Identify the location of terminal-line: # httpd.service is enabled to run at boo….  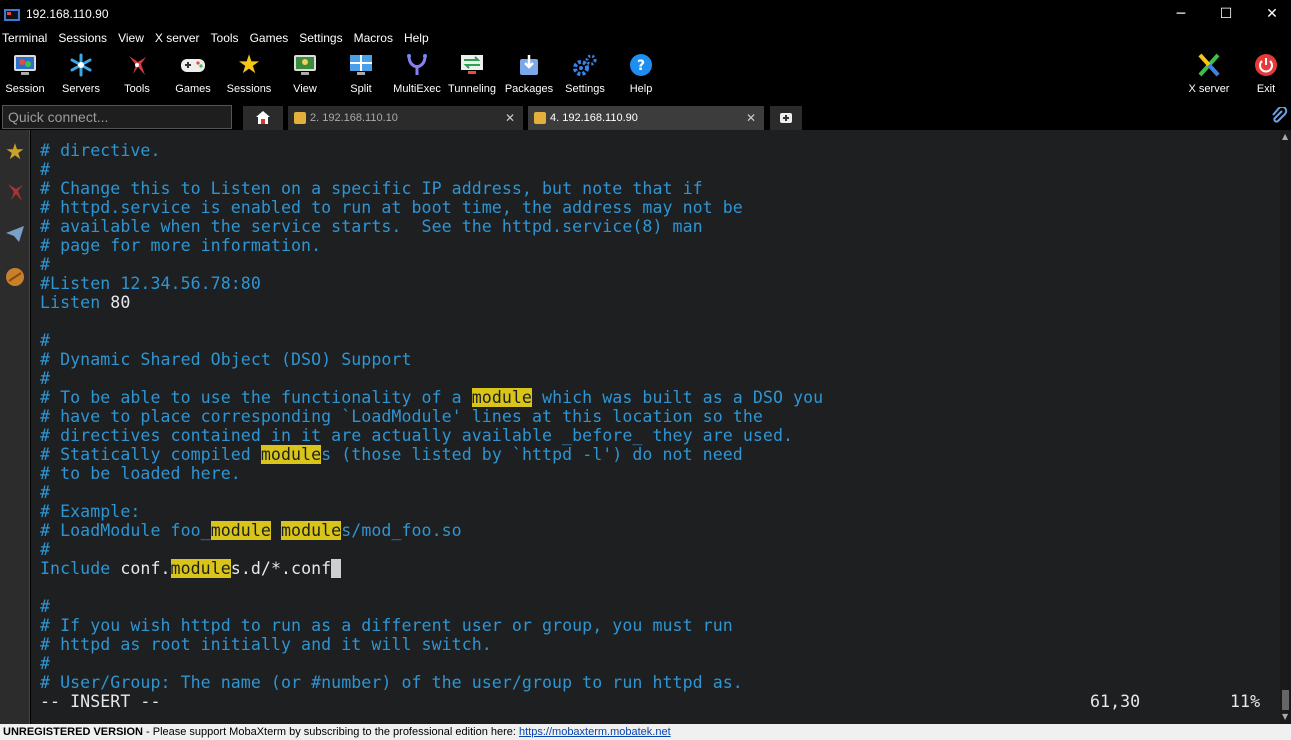
(391, 207).